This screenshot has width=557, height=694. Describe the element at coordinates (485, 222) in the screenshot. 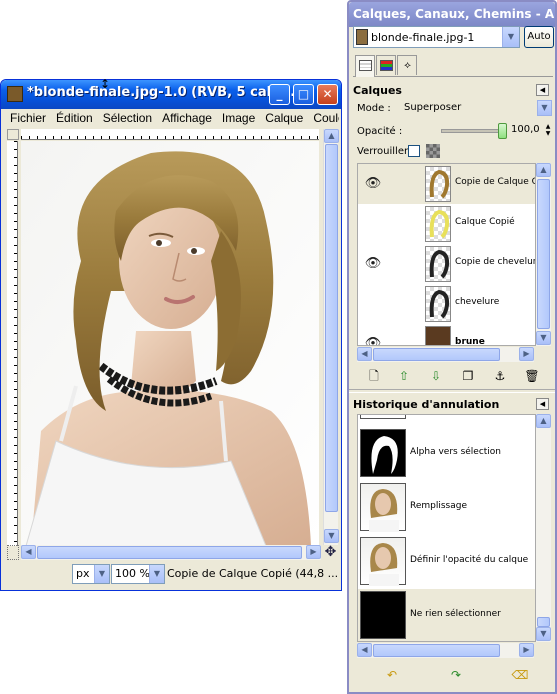

I see `layer-name: Calque Copié` at that location.